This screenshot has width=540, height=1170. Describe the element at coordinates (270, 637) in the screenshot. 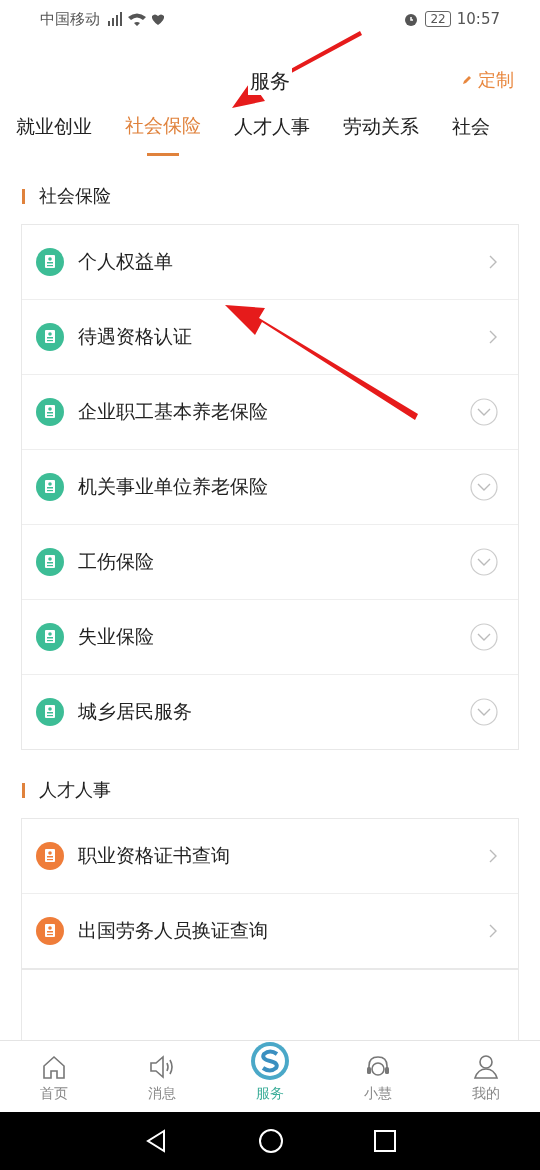

I see `service-item: 失业保险` at that location.